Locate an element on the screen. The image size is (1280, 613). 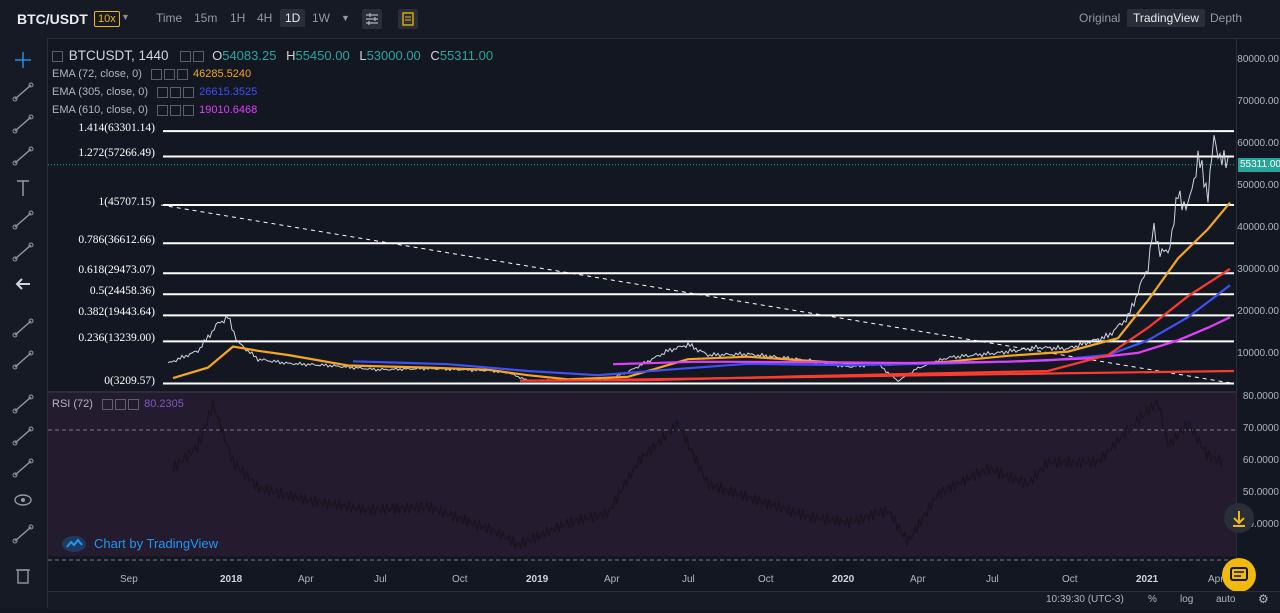
timeframe-1d: 1D is located at coordinates (293, 18).